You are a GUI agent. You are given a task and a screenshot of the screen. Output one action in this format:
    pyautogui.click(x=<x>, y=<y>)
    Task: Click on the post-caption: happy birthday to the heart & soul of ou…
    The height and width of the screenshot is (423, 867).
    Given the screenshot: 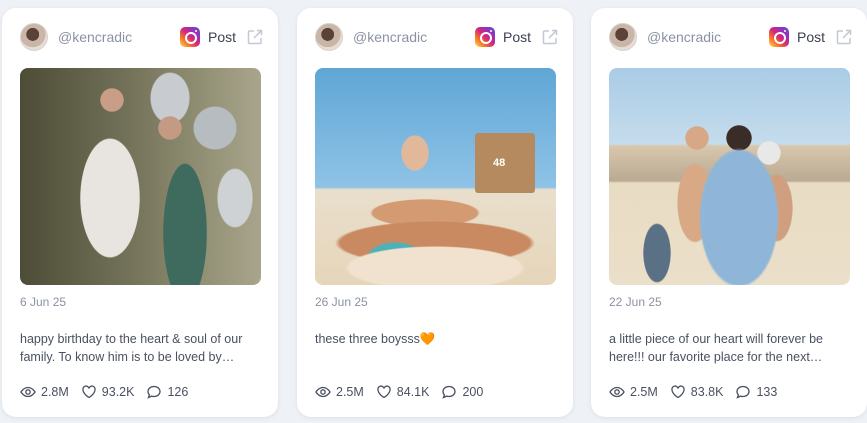 What is the action you would take?
    pyautogui.click(x=131, y=348)
    